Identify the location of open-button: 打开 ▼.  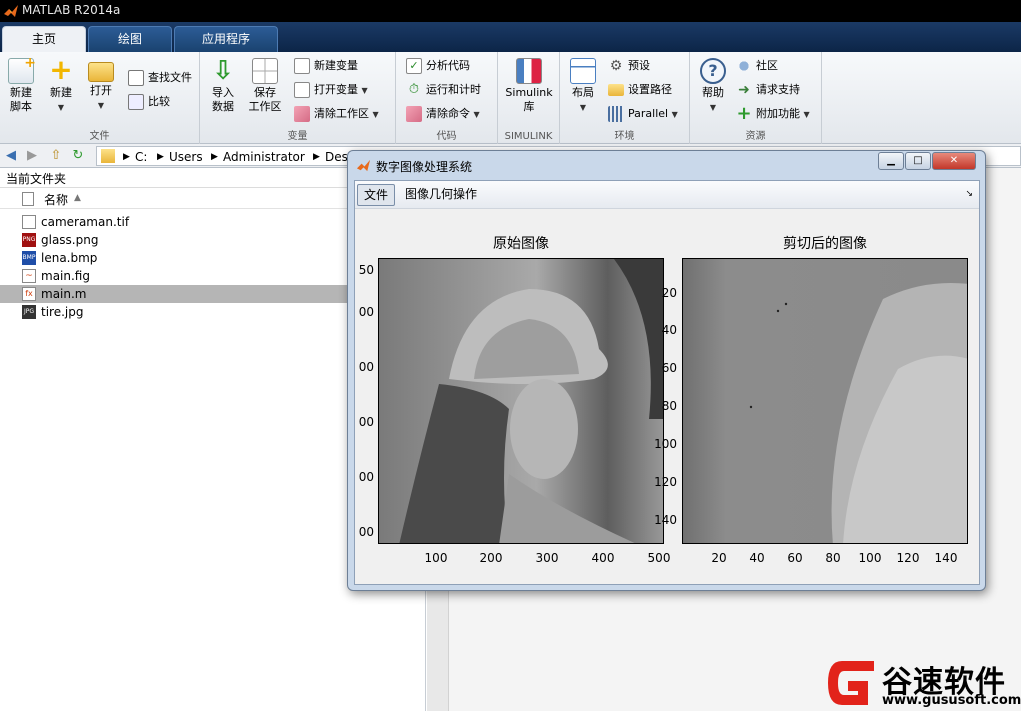
(101, 85).